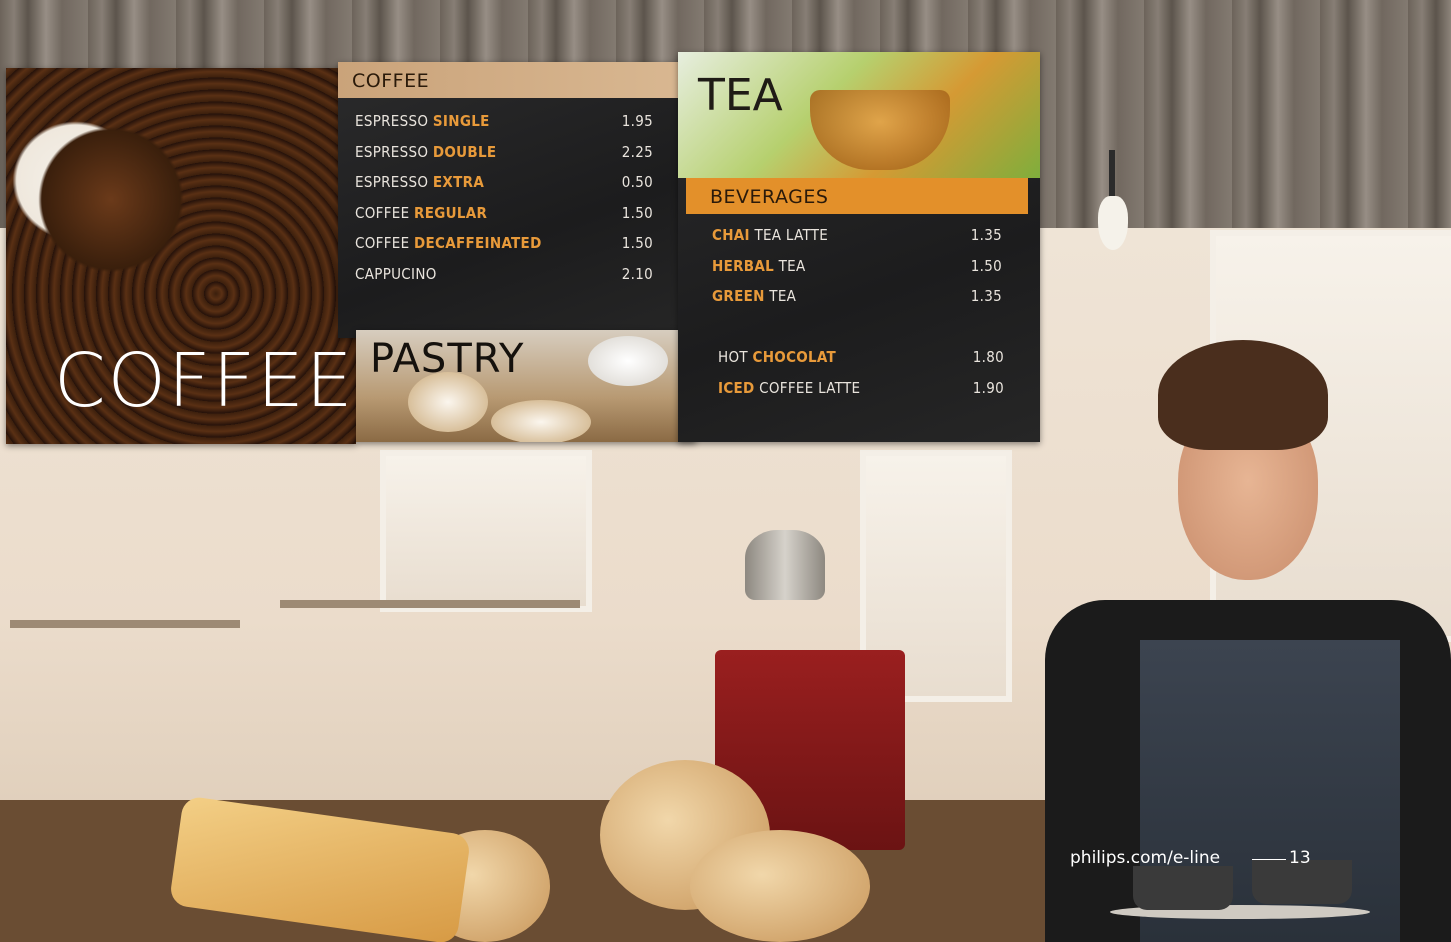 This screenshot has width=1451, height=942. Describe the element at coordinates (1300, 858) in the screenshot. I see `page-number: 13` at that location.